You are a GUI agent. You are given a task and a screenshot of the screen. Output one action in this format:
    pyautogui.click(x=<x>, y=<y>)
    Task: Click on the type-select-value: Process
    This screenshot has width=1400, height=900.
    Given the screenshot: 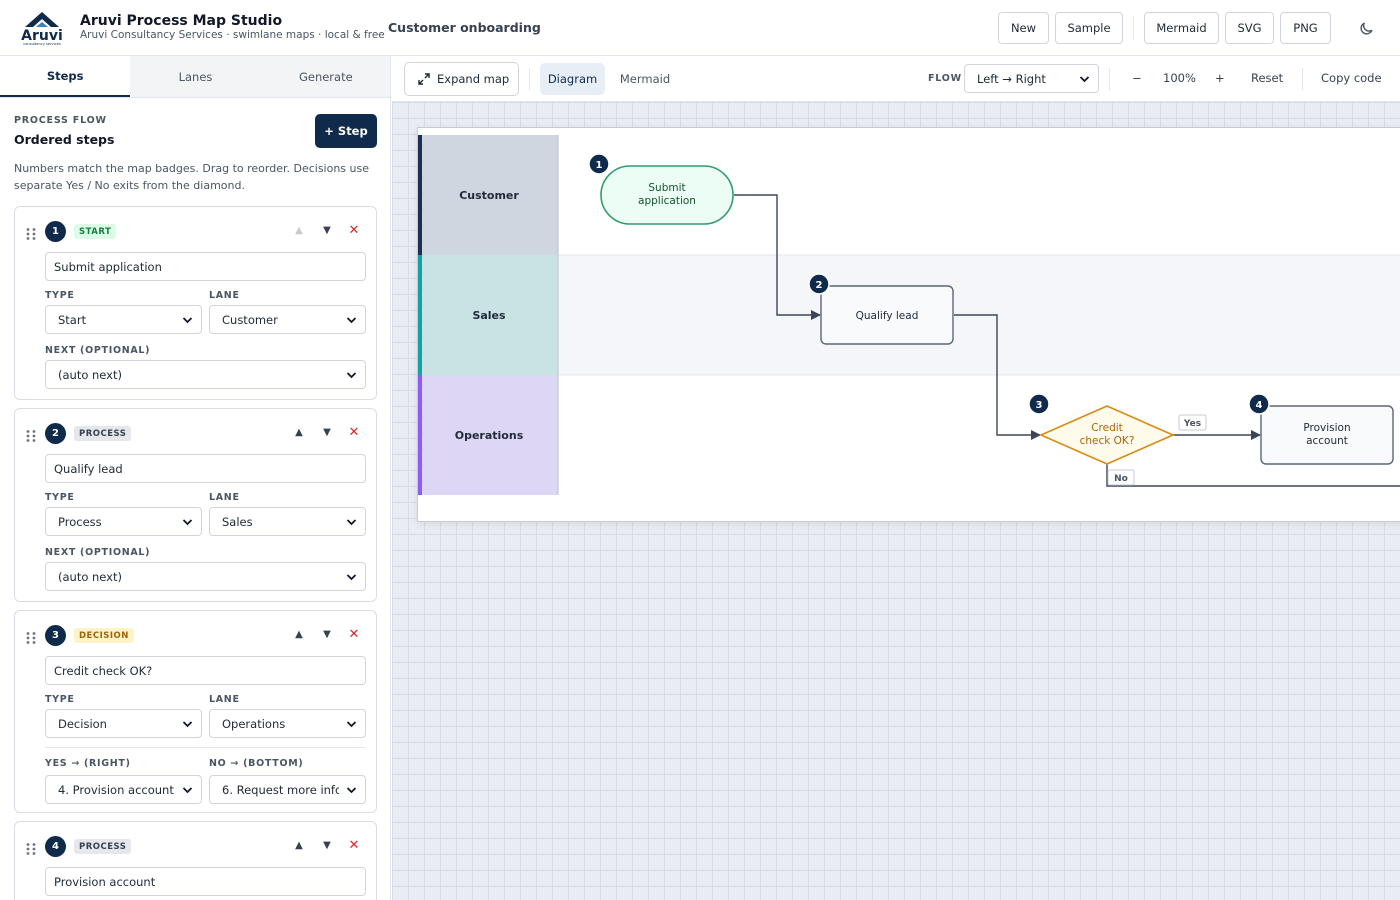 What is the action you would take?
    pyautogui.click(x=80, y=521)
    